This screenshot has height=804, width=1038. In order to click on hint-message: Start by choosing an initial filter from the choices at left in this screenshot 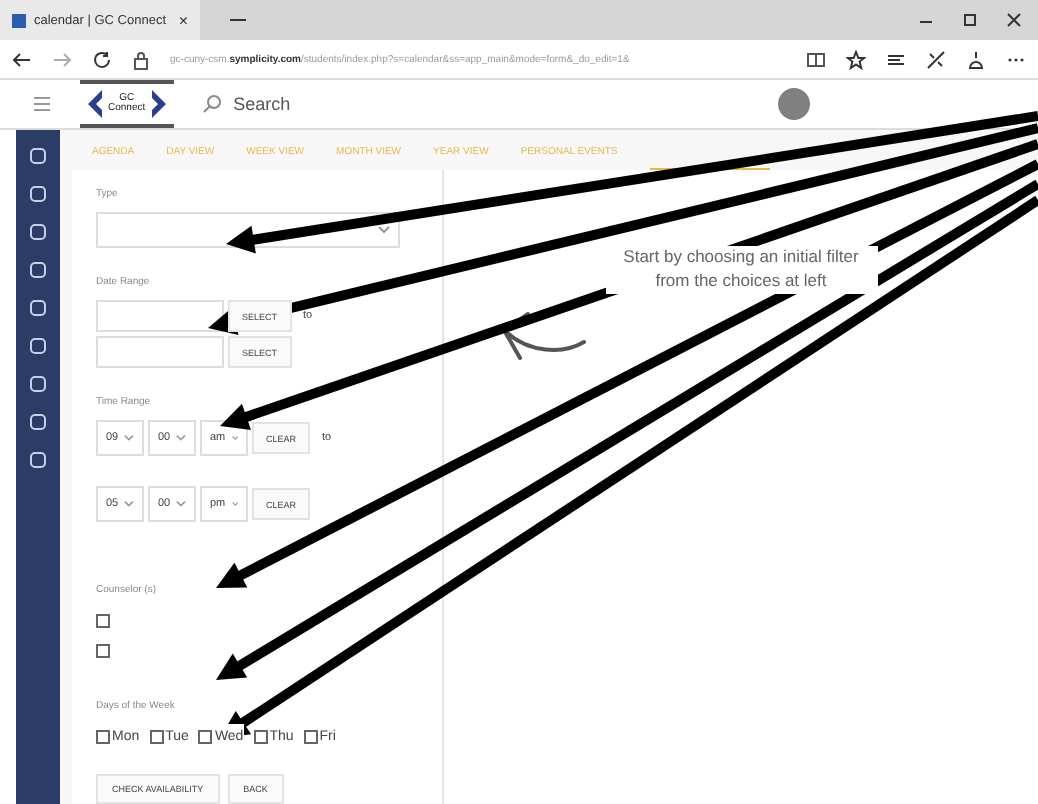, I will do `click(741, 270)`.